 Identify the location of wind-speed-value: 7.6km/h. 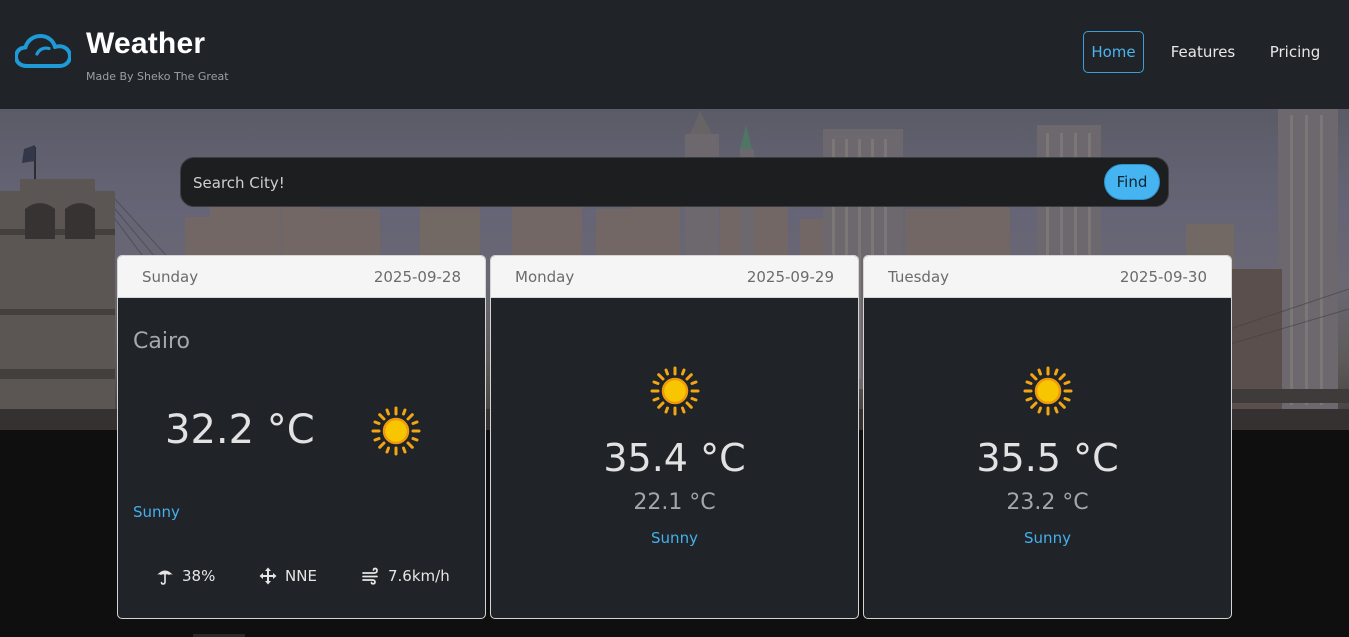
(419, 576).